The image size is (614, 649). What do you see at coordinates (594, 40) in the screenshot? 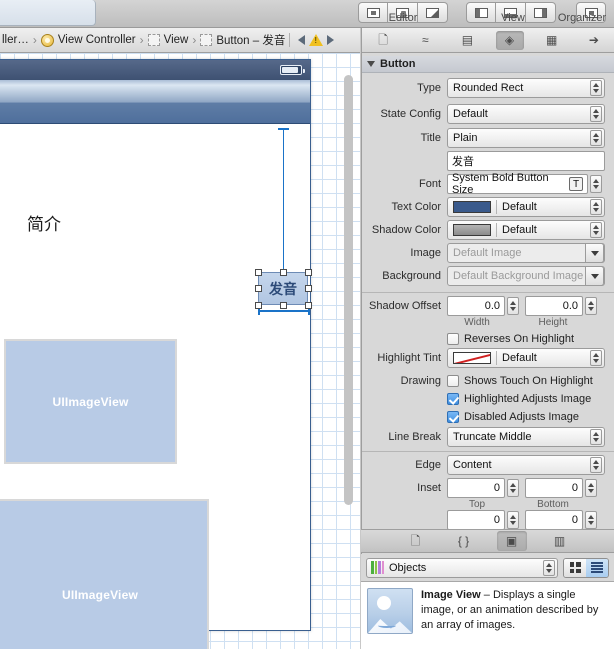
I see `connections-inspector-tab: ➔` at bounding box center [594, 40].